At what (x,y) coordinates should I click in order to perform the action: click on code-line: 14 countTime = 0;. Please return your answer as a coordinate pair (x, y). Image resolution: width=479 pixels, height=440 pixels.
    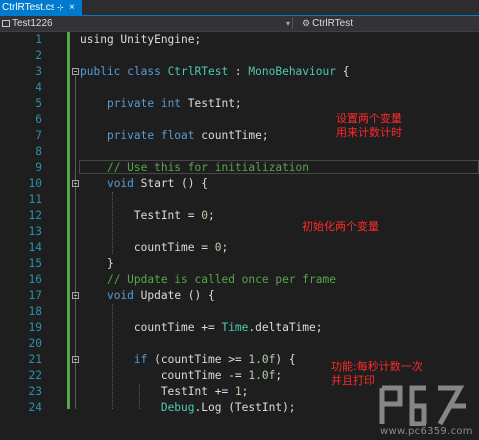
    Looking at the image, I should click on (239, 248).